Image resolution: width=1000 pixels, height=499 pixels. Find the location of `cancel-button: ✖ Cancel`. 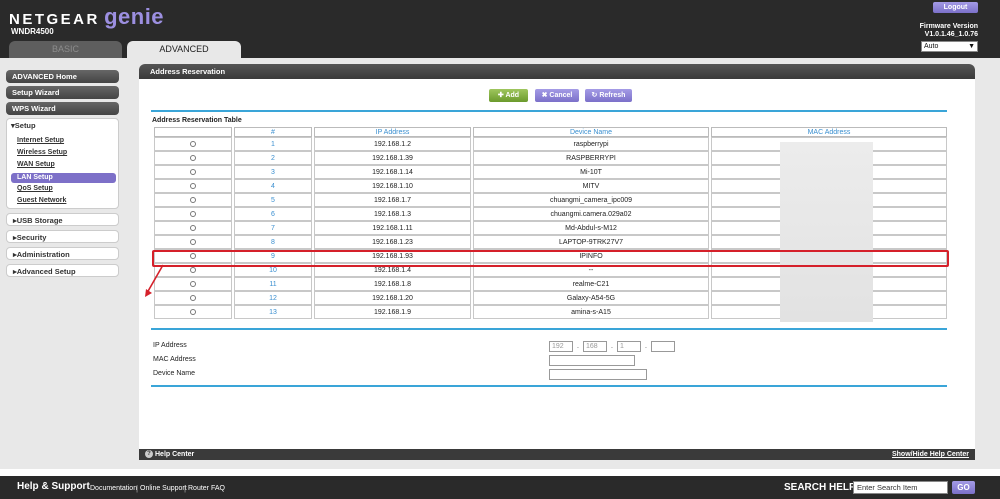

cancel-button: ✖ Cancel is located at coordinates (557, 95).